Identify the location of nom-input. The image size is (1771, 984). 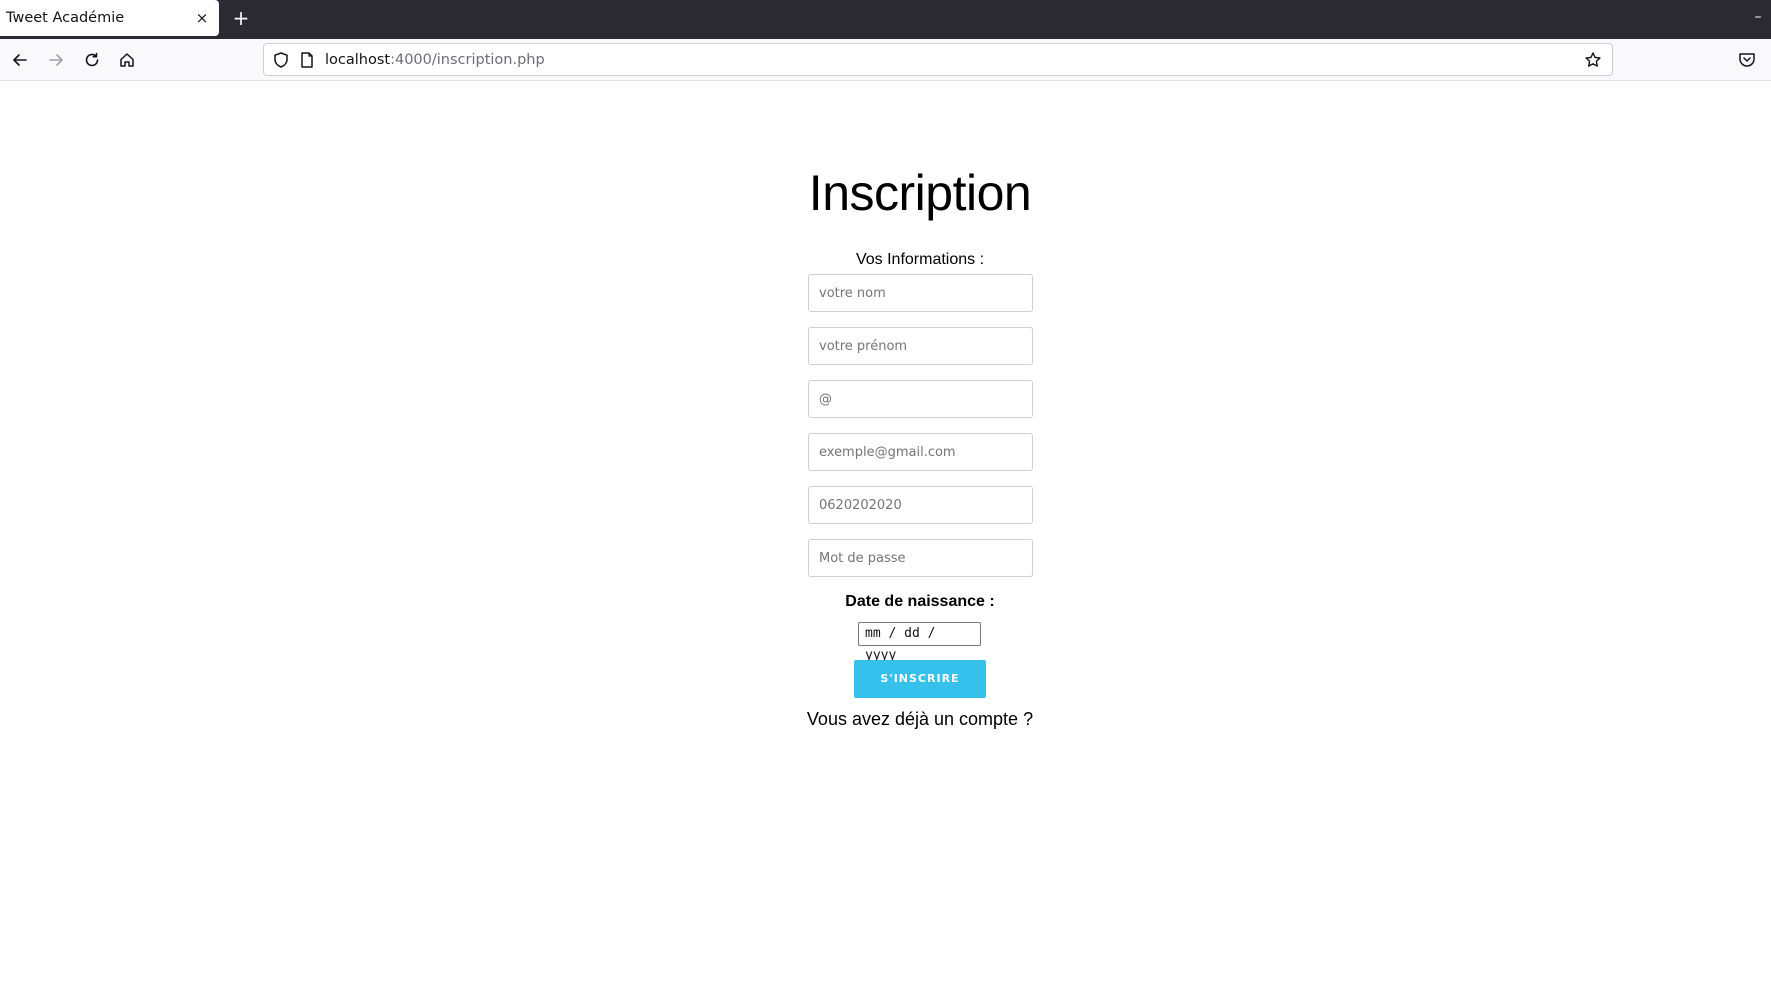
(920, 293).